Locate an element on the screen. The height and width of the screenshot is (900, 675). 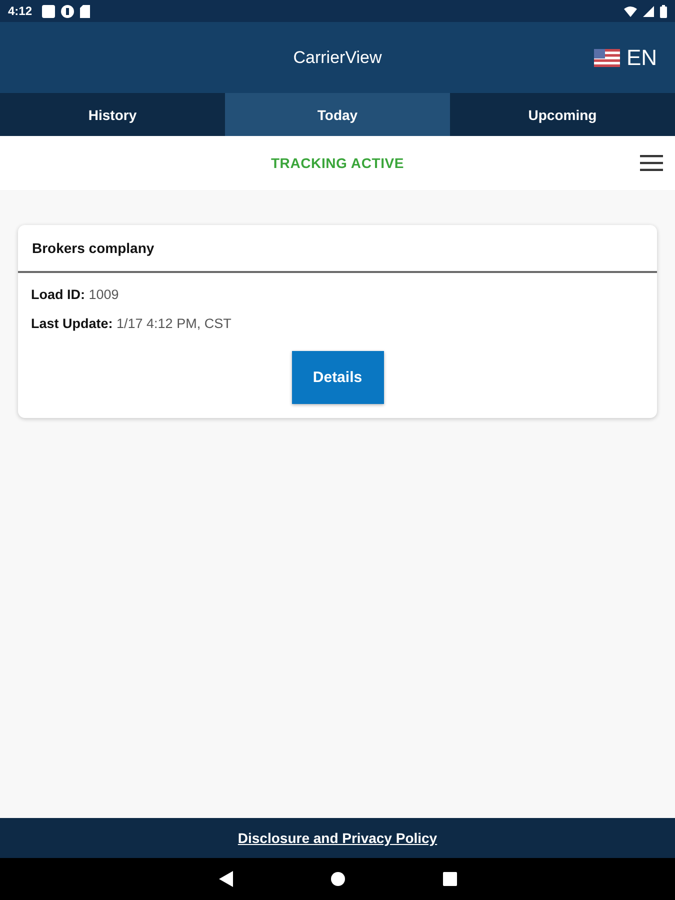
status-time: 4:12 is located at coordinates (20, 11).